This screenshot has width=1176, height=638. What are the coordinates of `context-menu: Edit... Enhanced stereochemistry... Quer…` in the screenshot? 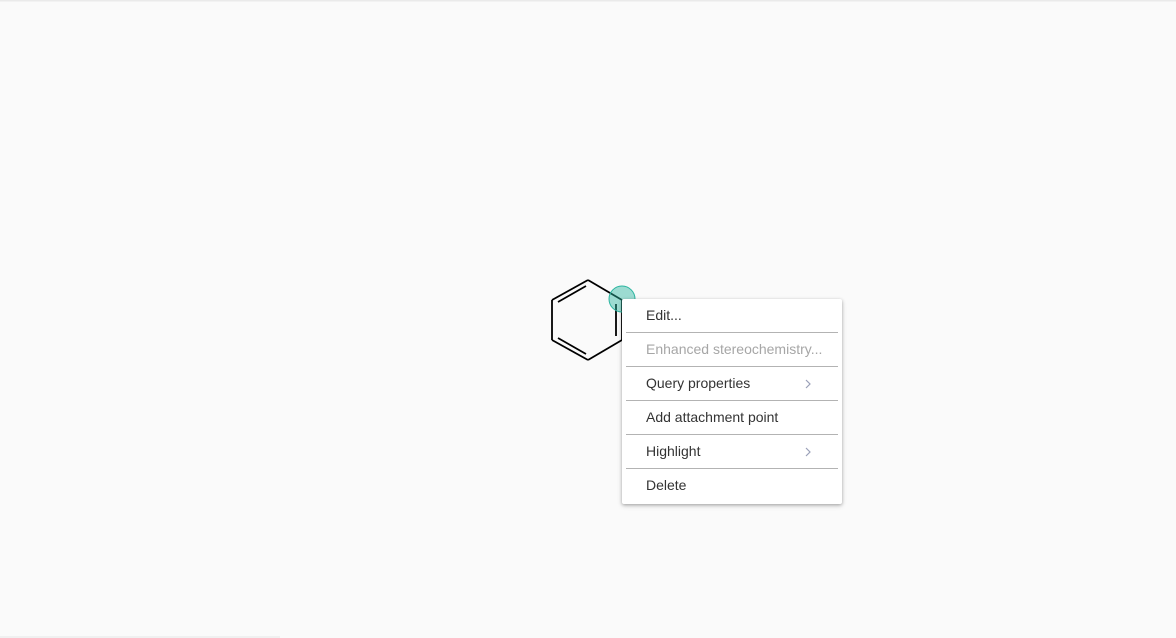 It's located at (732, 401).